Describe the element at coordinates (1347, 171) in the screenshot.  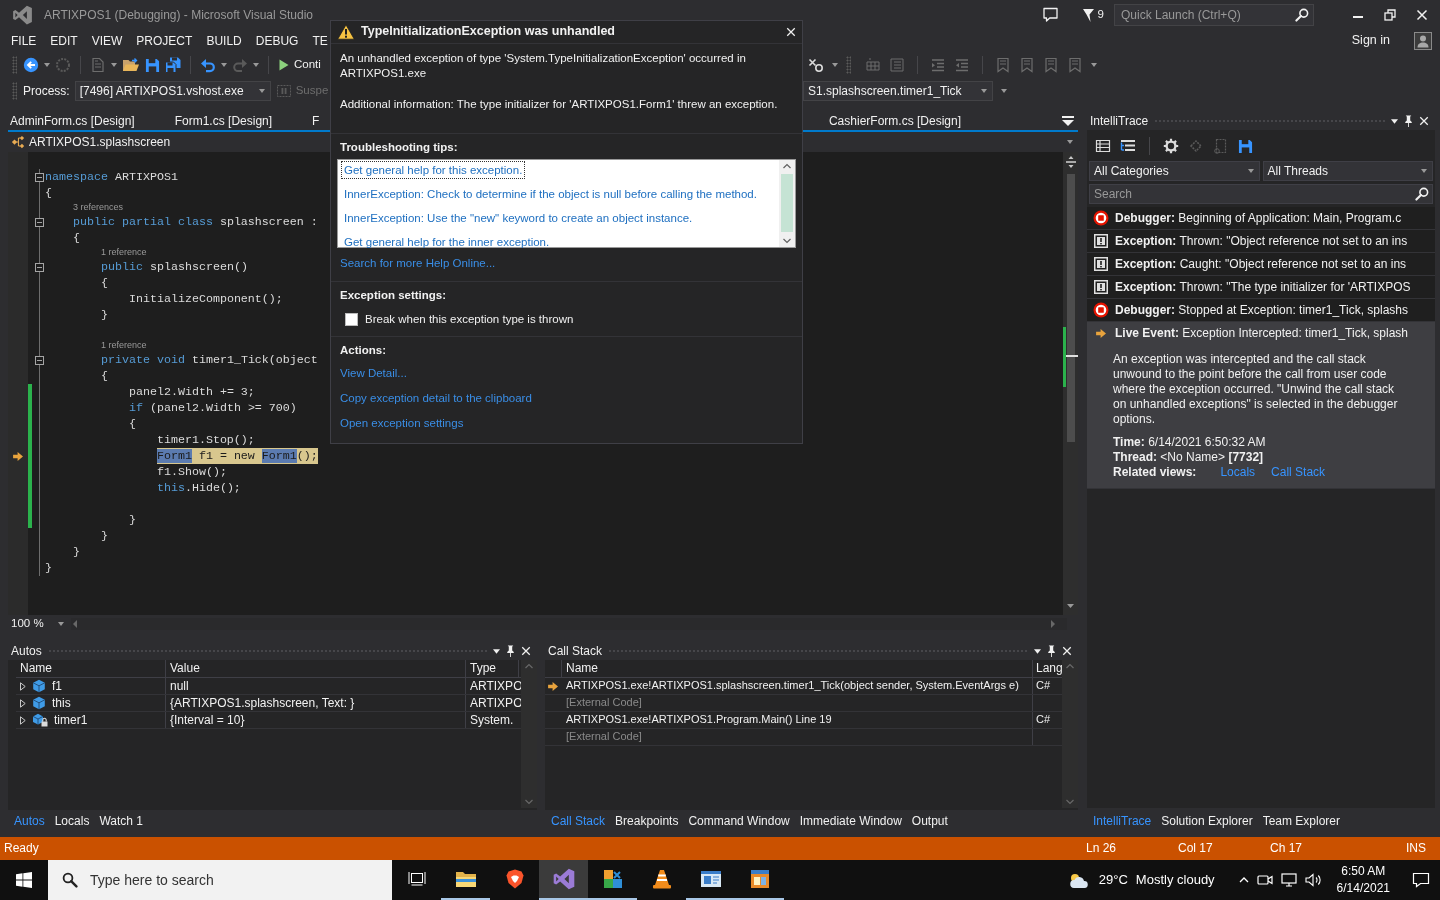
I see `thread-filter-dropdown: All Threads` at that location.